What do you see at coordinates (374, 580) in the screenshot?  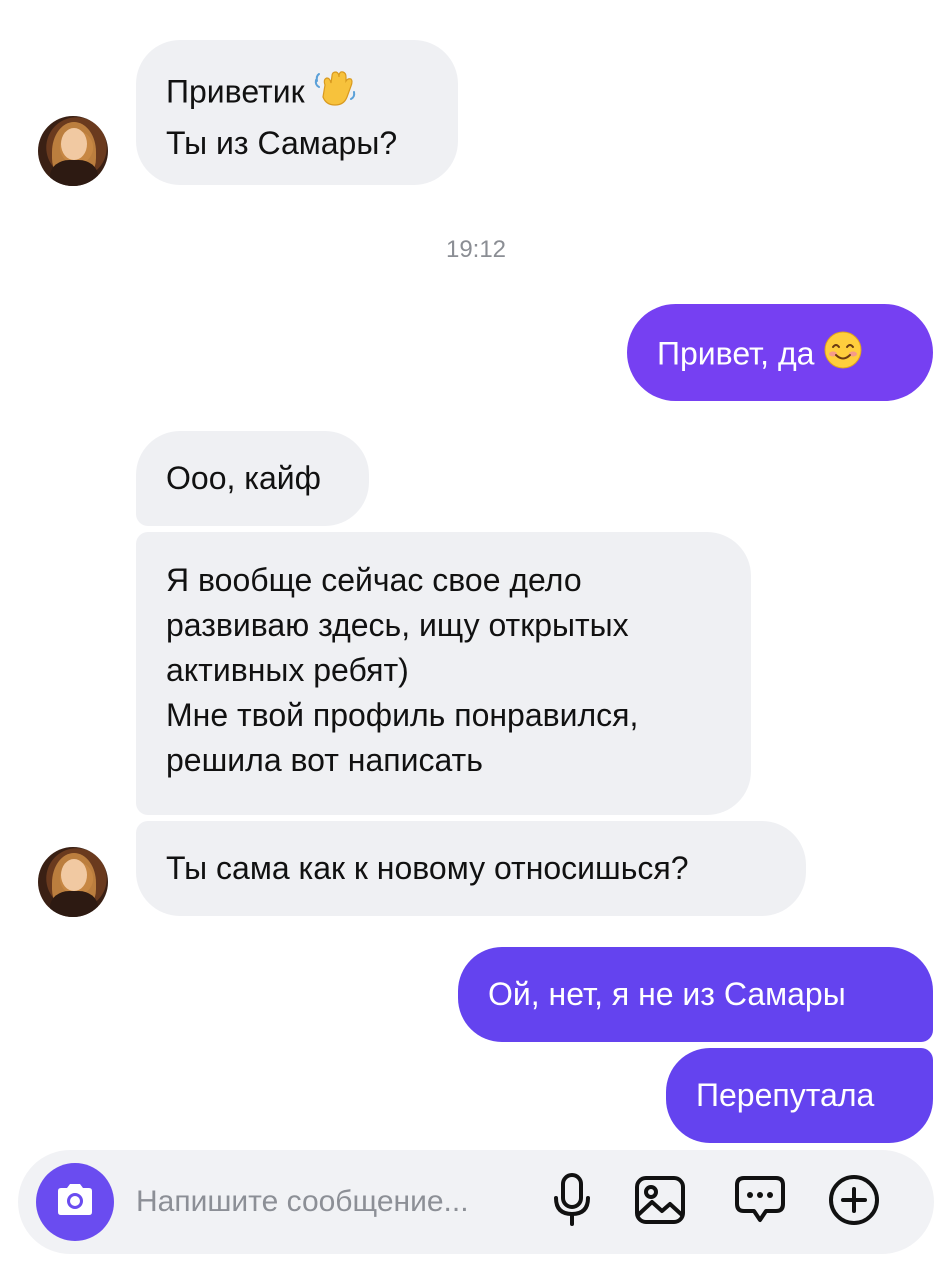 I see `message-text-line: Я вообще сейчас свое дело` at bounding box center [374, 580].